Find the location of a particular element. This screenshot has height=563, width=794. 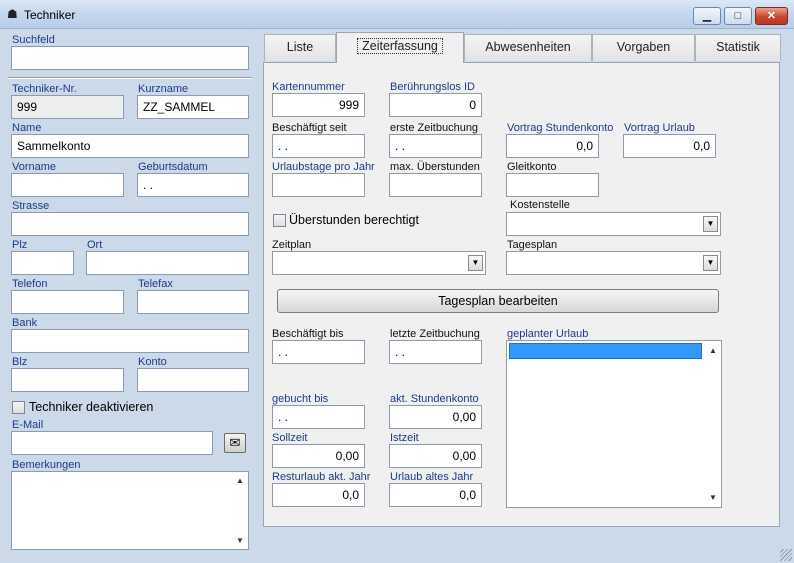

window-title: Techniker is located at coordinates (50, 15).